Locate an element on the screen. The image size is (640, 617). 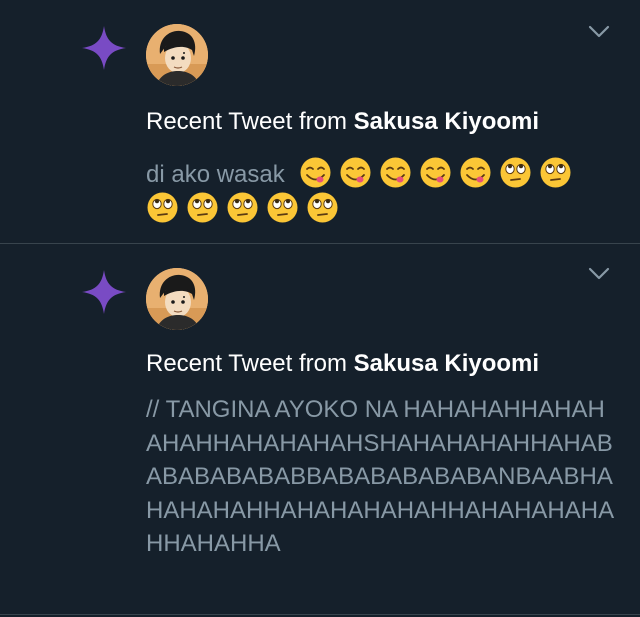
tweet-text: di ako wasak is located at coordinates (215, 174).